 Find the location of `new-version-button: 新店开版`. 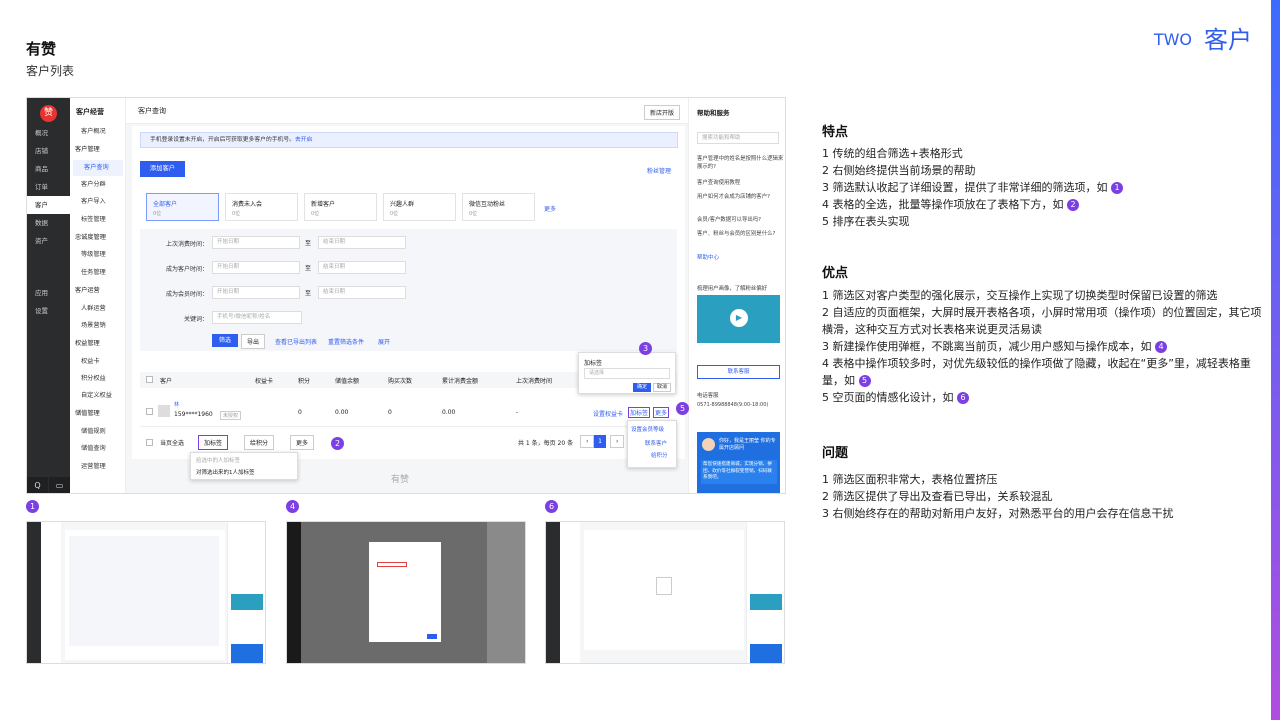

new-version-button: 新店开版 is located at coordinates (661, 112).